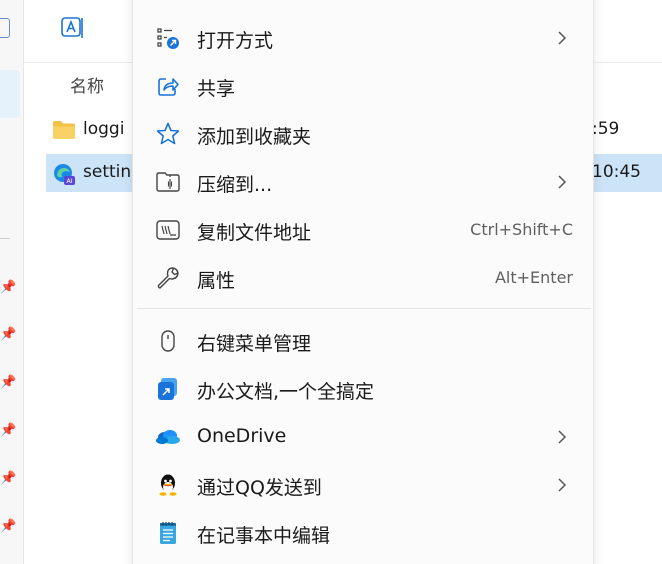 Image resolution: width=662 pixels, height=564 pixels. Describe the element at coordinates (168, 38) in the screenshot. I see `open-with-icon` at that location.